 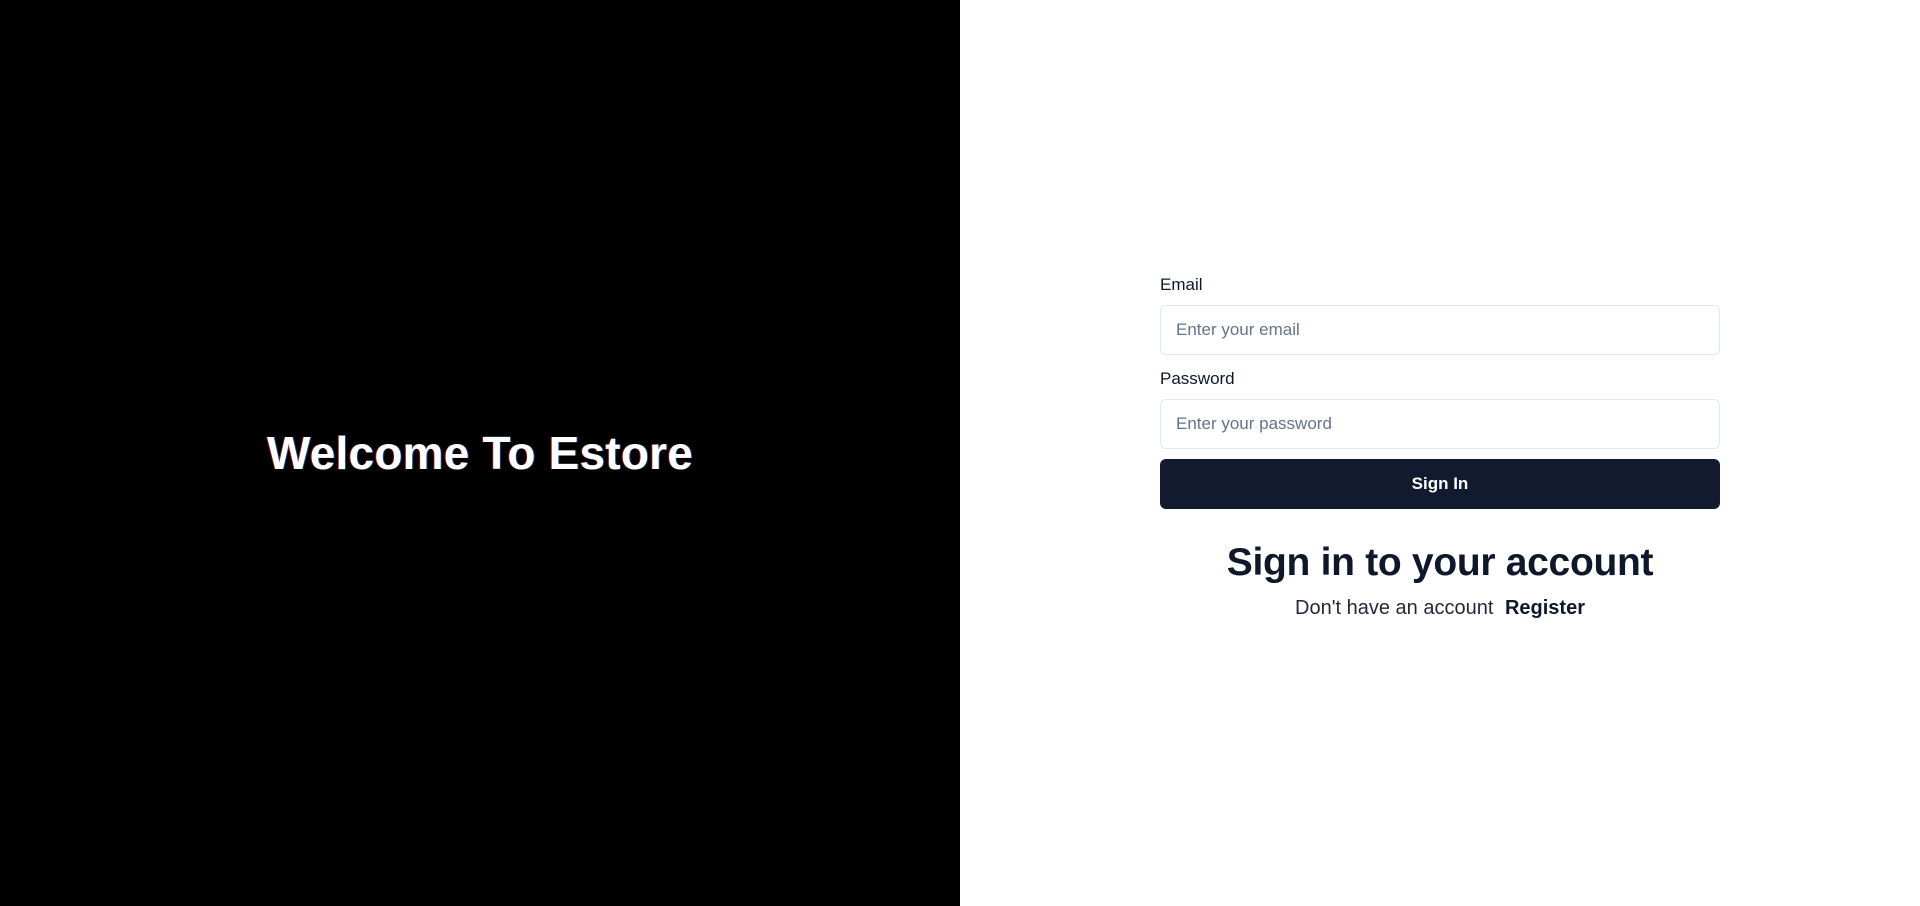 I want to click on email-input, so click(x=1440, y=330).